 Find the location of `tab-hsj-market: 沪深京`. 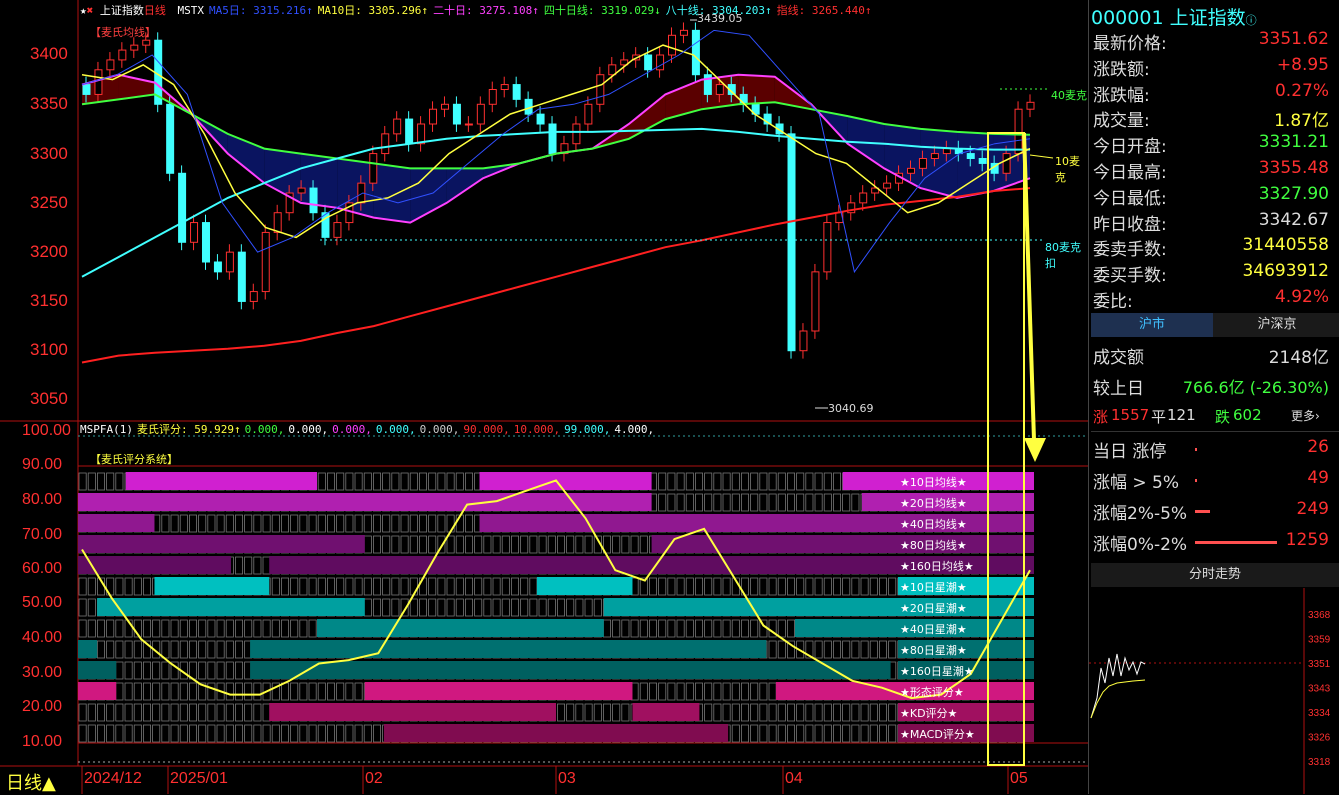

tab-hsj-market: 沪深京 is located at coordinates (1277, 325).